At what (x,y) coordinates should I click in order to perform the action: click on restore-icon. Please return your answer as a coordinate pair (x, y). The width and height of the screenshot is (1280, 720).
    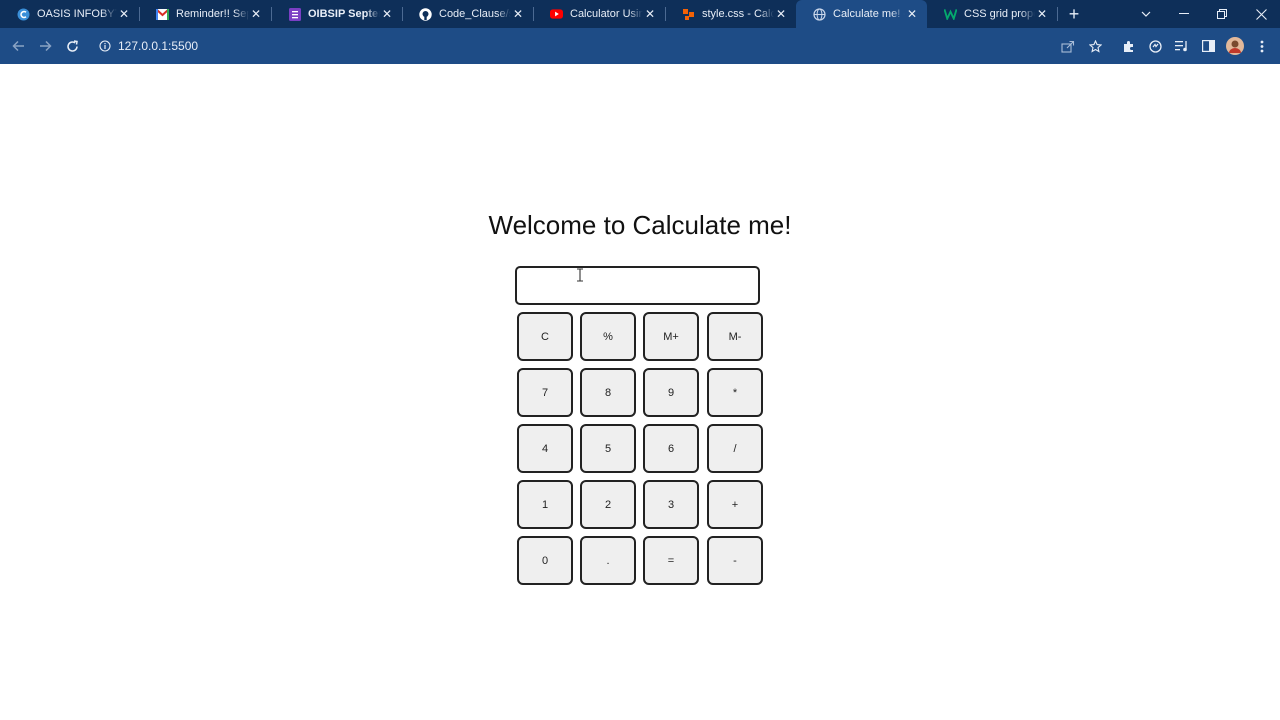
    Looking at the image, I should click on (1222, 14).